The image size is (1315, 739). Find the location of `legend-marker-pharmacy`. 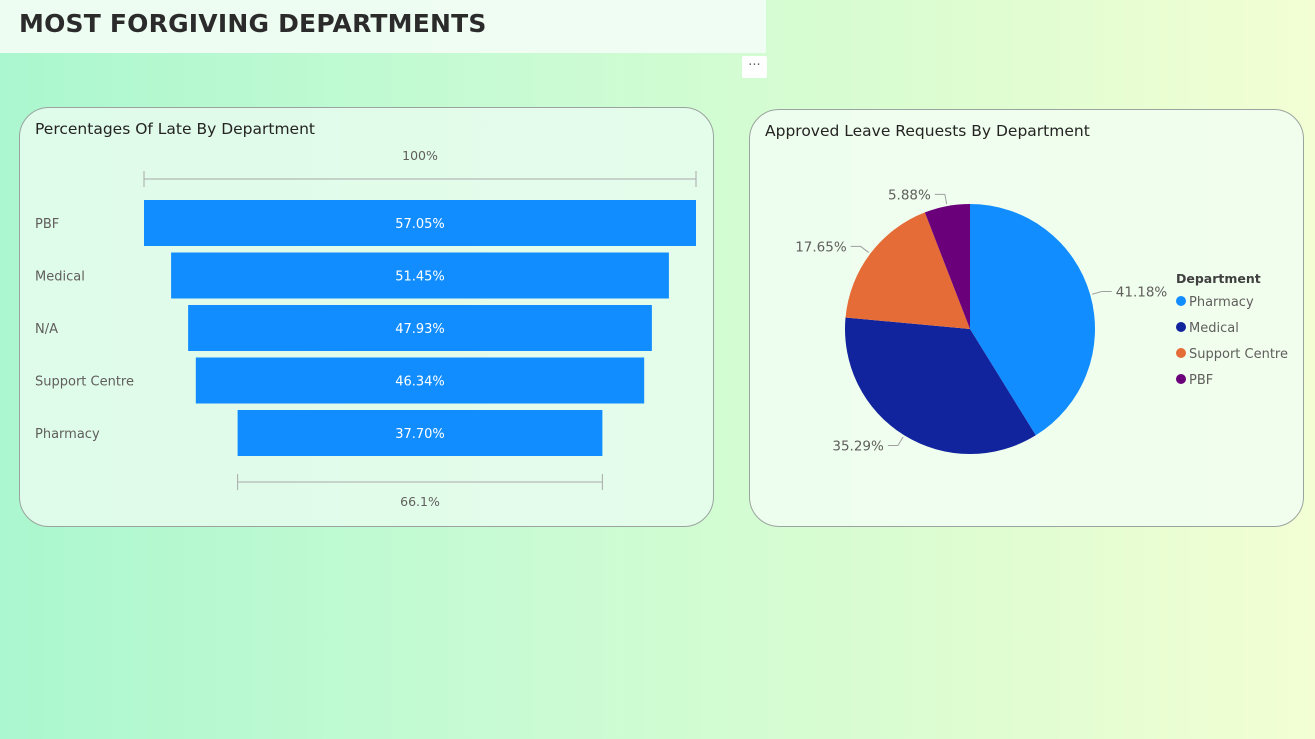

legend-marker-pharmacy is located at coordinates (1181, 301).